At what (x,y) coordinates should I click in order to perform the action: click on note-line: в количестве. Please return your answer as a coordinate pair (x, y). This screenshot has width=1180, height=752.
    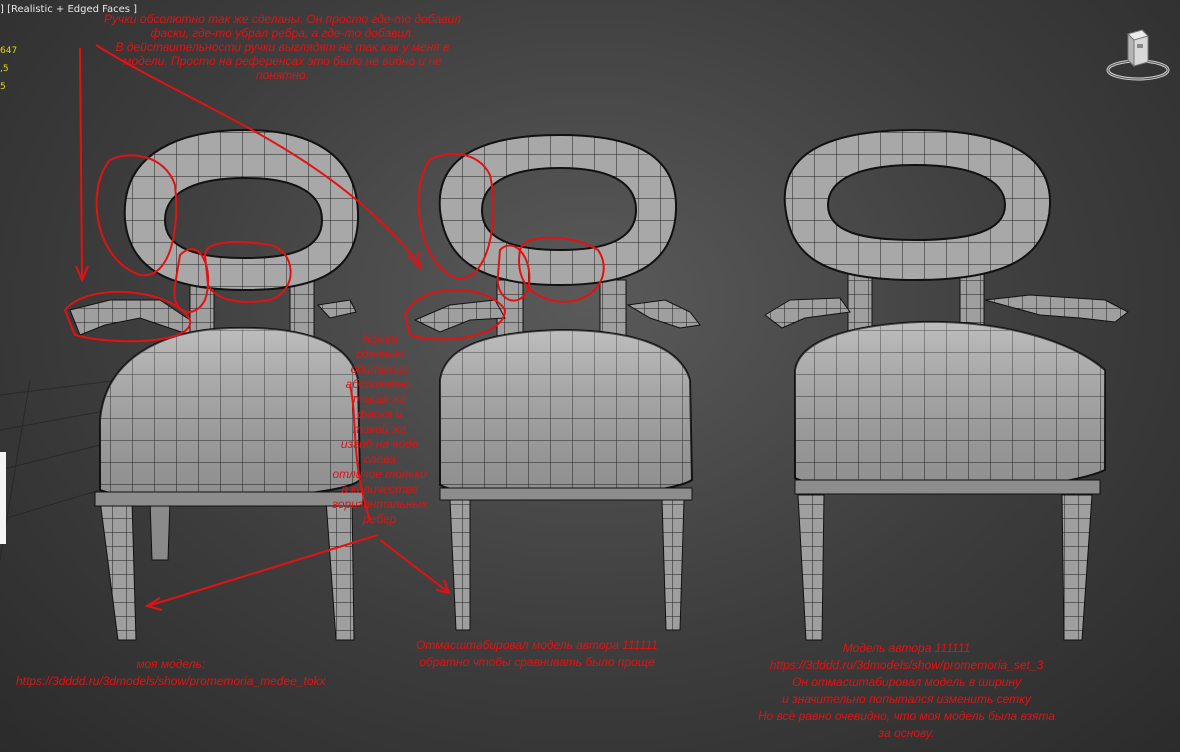
    Looking at the image, I should click on (379, 489).